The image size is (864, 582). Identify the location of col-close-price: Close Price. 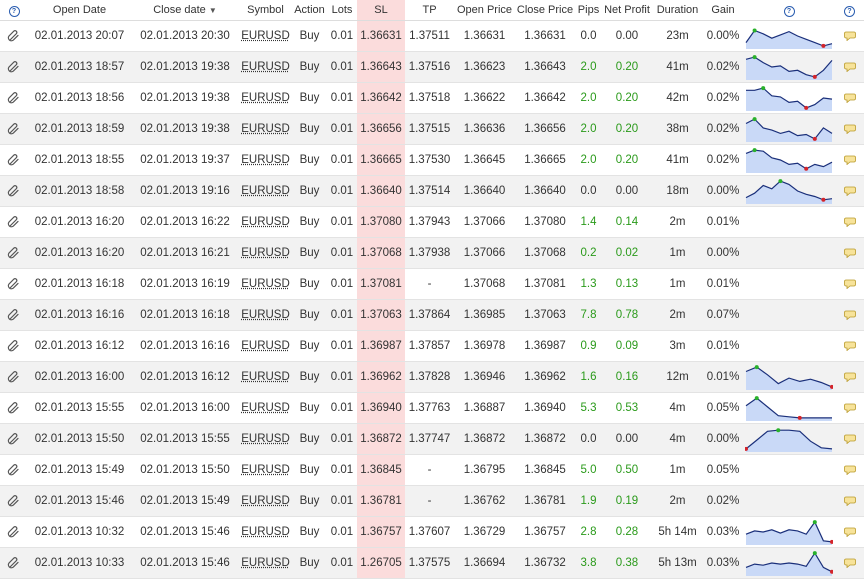
(545, 10).